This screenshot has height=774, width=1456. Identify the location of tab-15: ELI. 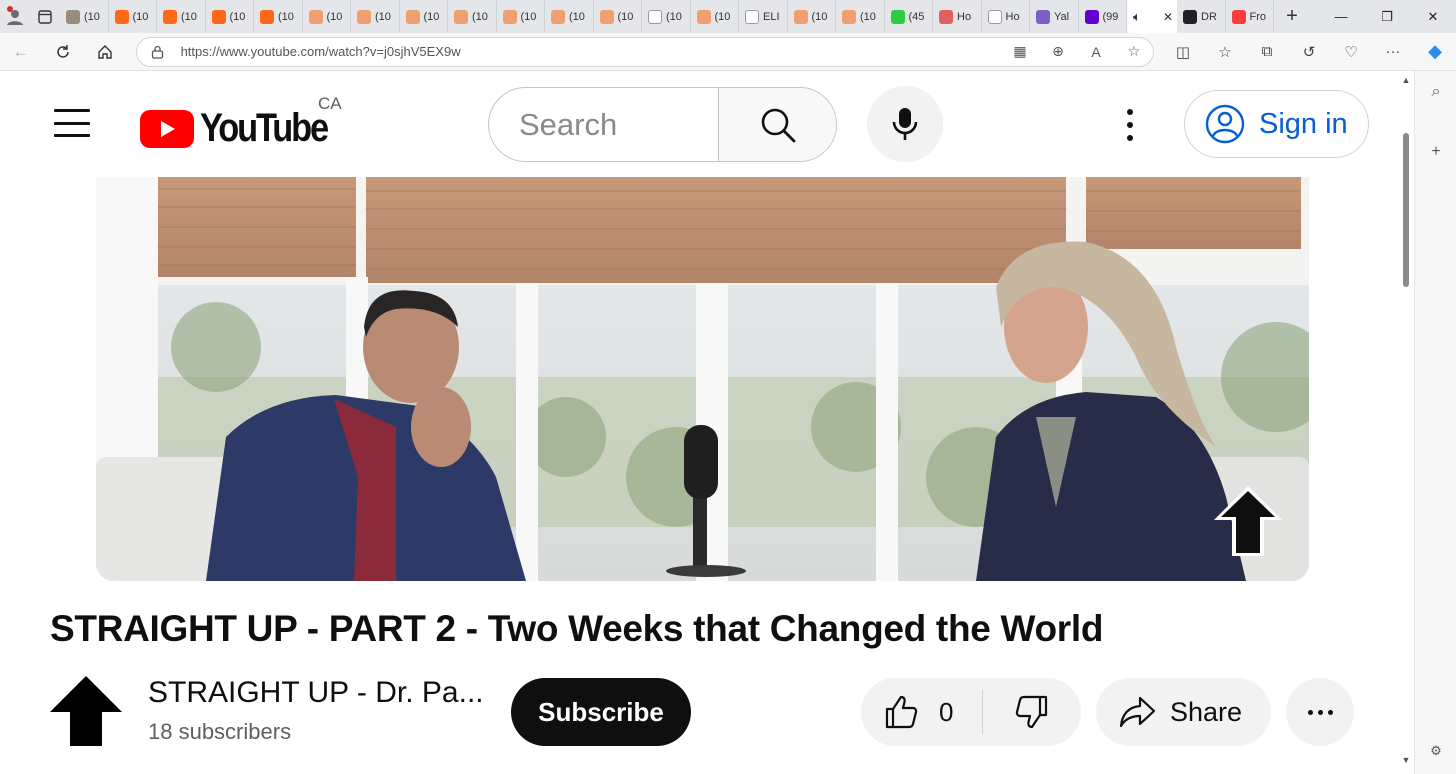
(763, 16).